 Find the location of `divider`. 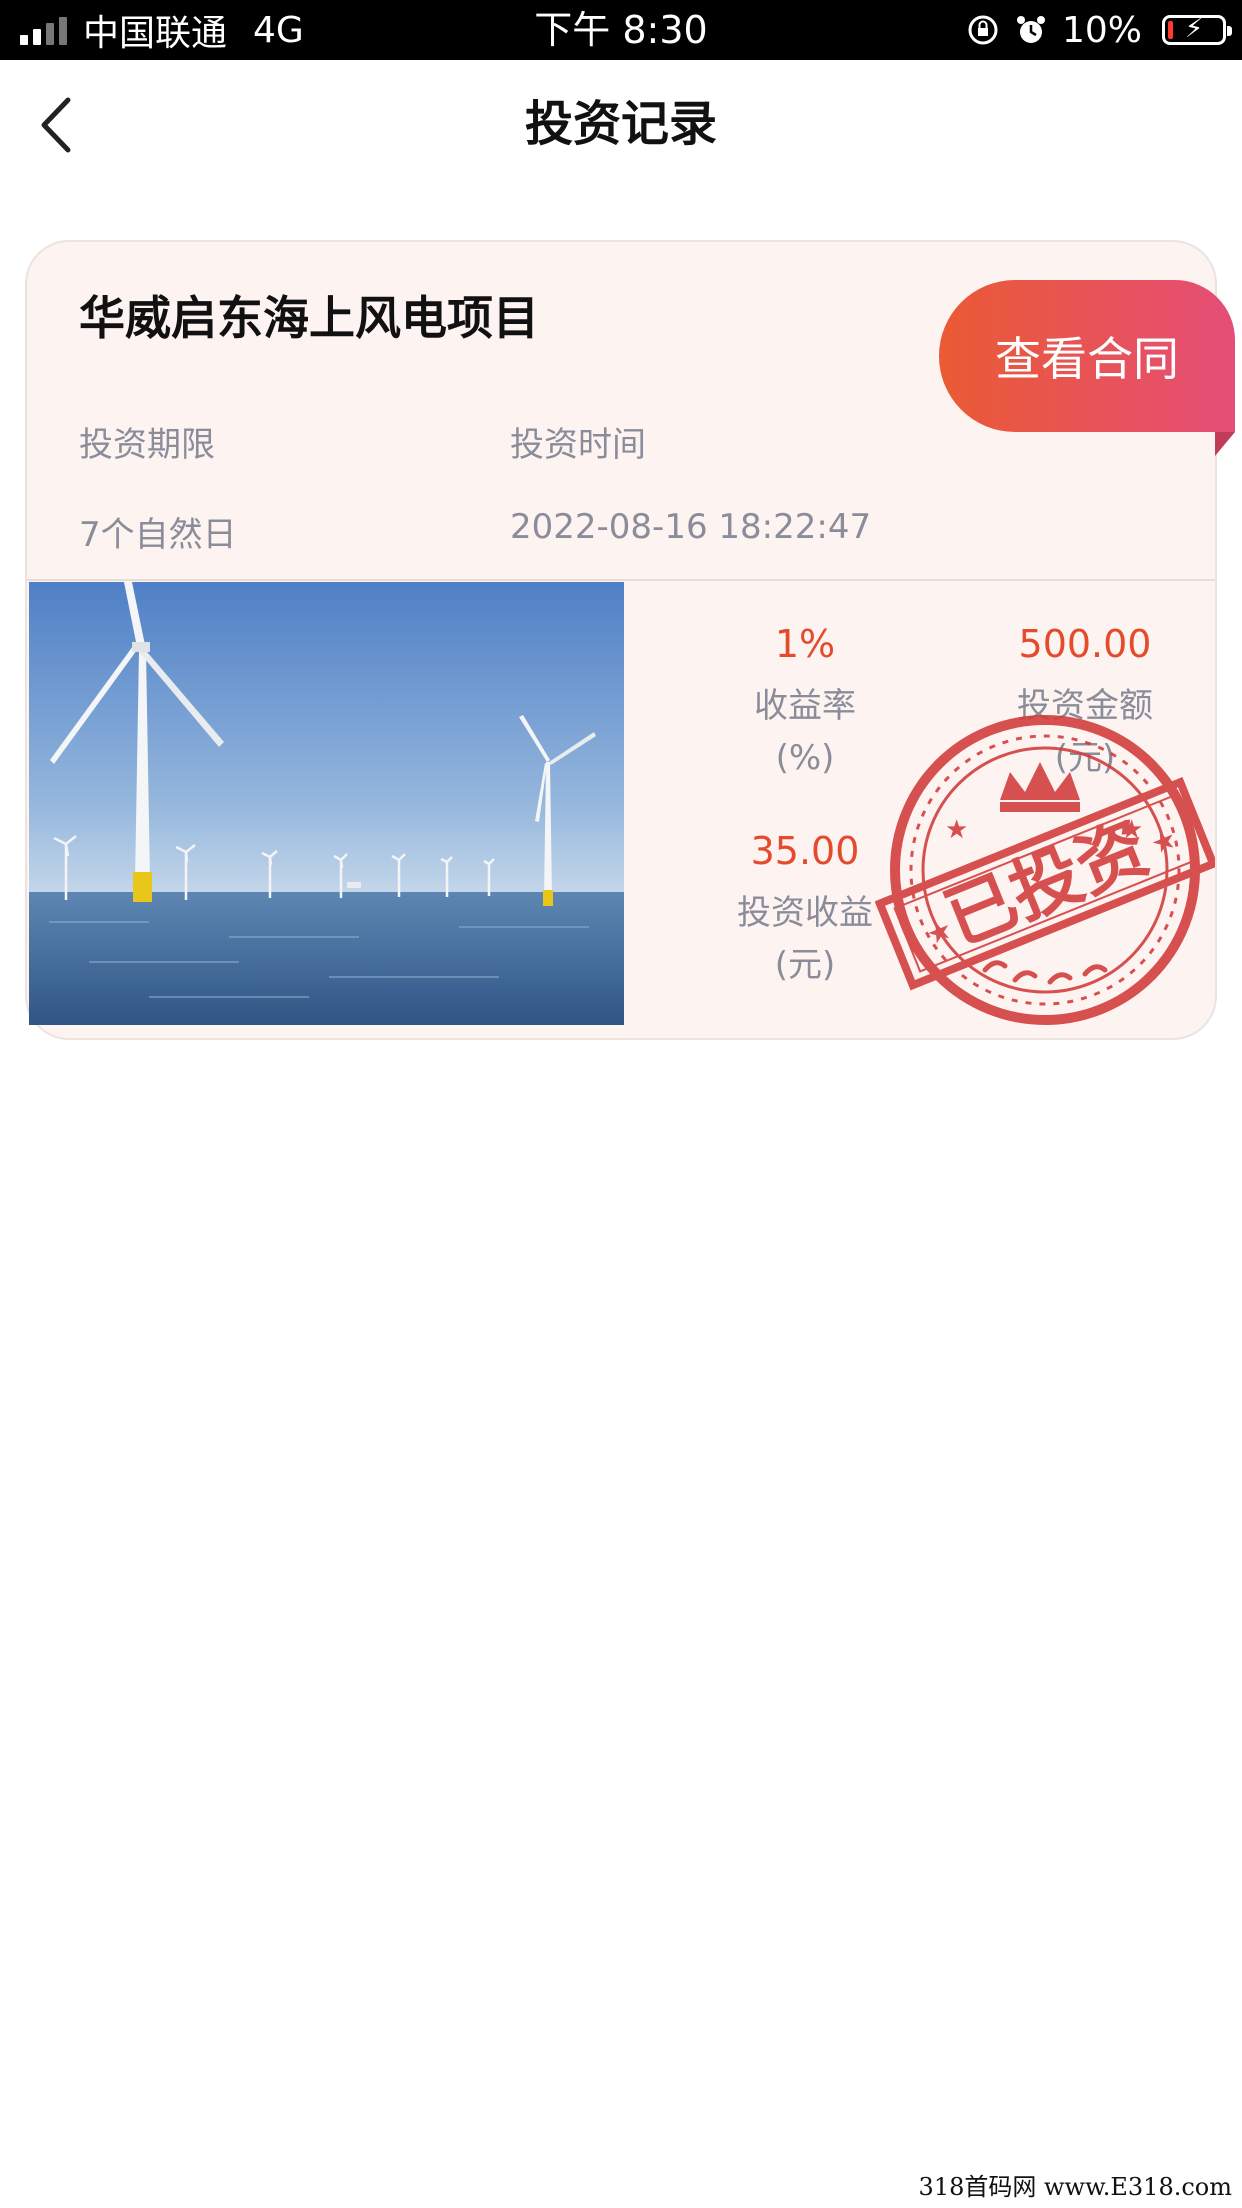

divider is located at coordinates (621, 580).